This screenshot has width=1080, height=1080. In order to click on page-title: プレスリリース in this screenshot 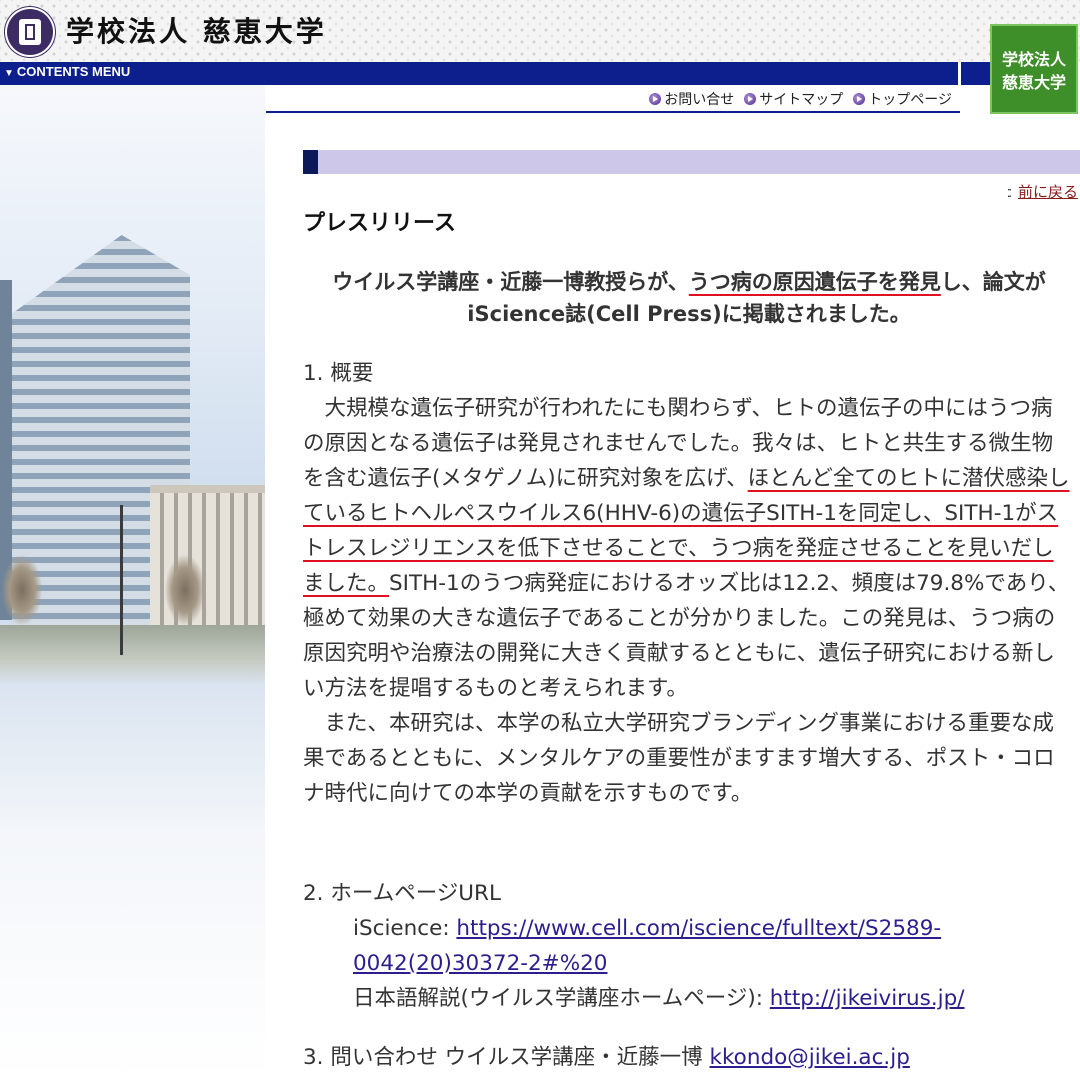, I will do `click(379, 223)`.